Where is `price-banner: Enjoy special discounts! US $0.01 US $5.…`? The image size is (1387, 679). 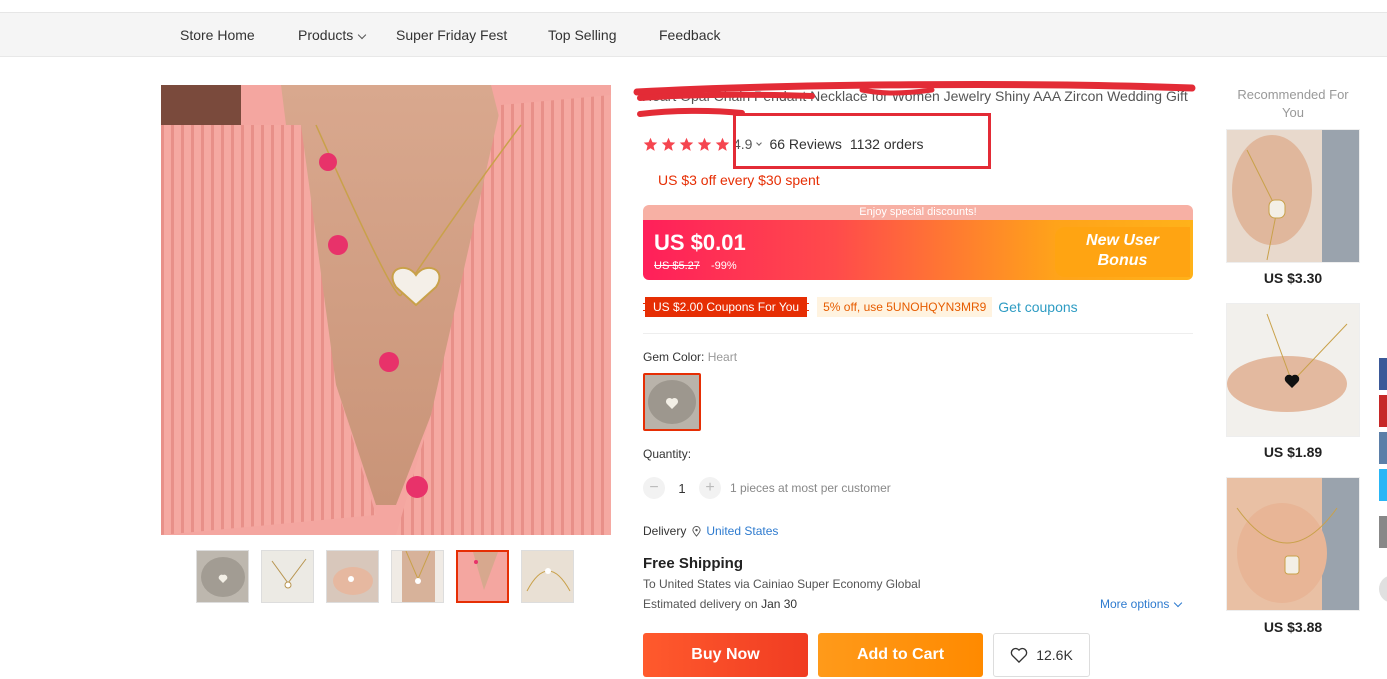
price-banner: Enjoy special discounts! US $0.01 US $5.… is located at coordinates (918, 242).